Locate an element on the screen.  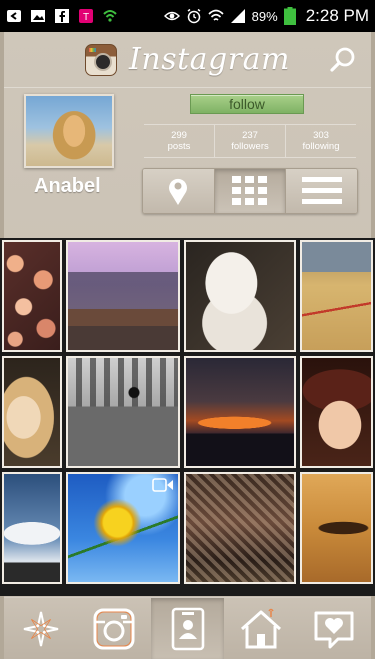
stat-following: 303 following is located at coordinates (321, 141).